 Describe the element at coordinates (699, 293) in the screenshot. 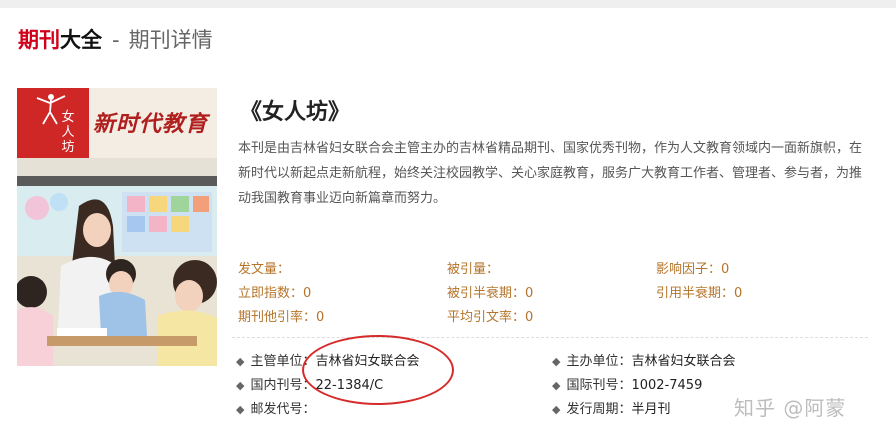

I see `stat-citing-half-life: 引用半衰期：0` at that location.